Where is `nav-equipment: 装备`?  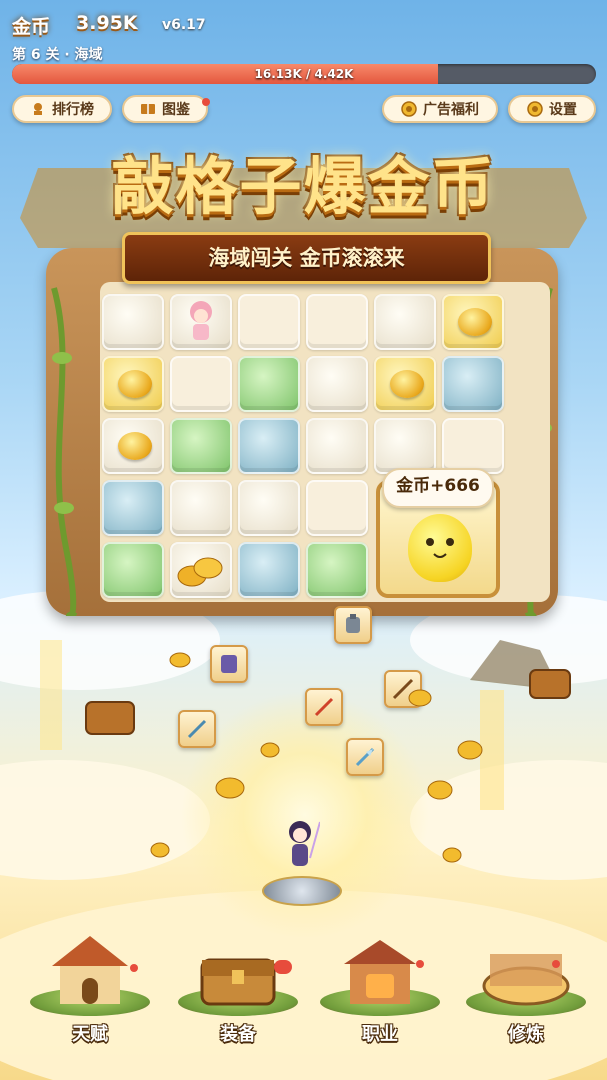 nav-equipment: 装备 is located at coordinates (238, 990).